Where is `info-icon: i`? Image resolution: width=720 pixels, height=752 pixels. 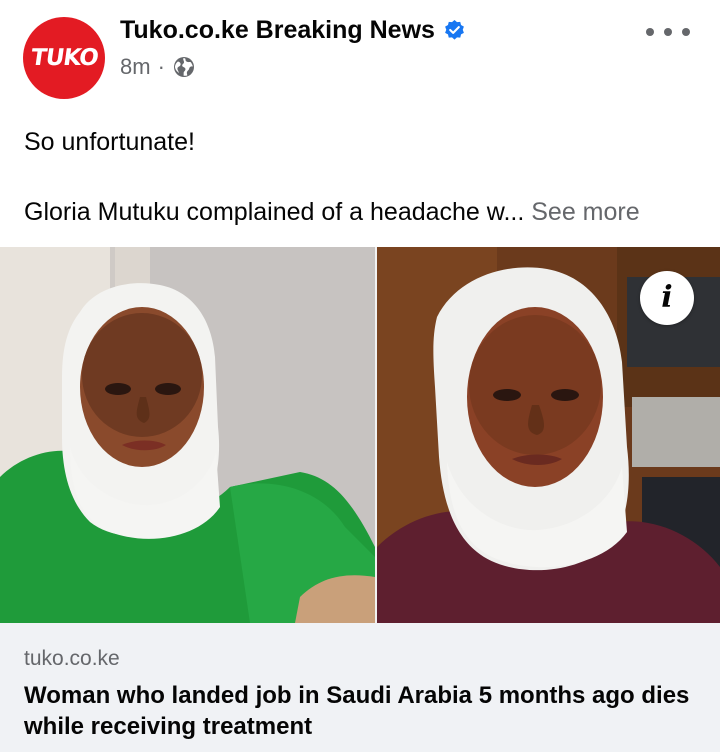 info-icon: i is located at coordinates (667, 297).